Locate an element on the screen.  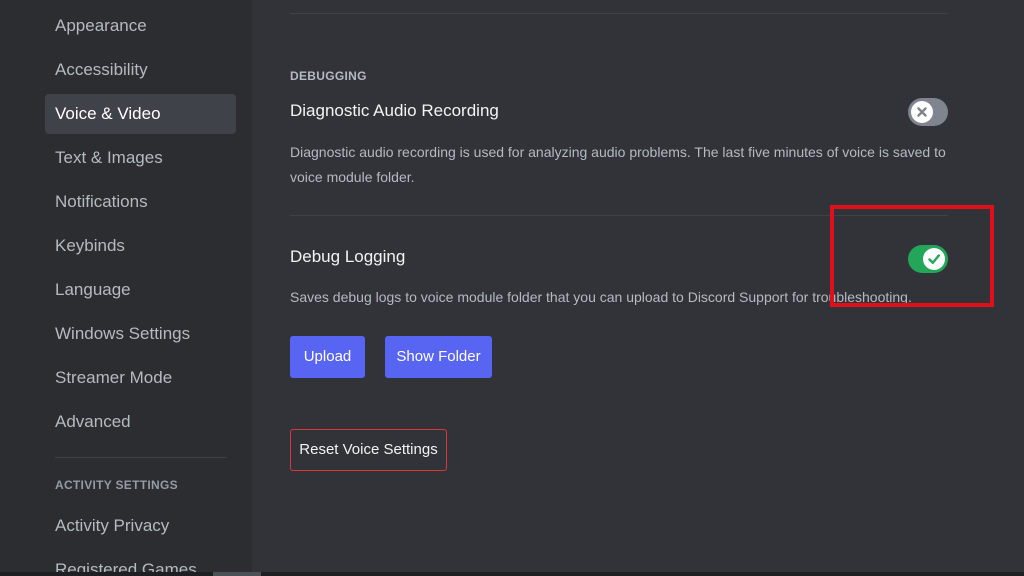
sidebar-item-voice-video: Voice & Video is located at coordinates (140, 114).